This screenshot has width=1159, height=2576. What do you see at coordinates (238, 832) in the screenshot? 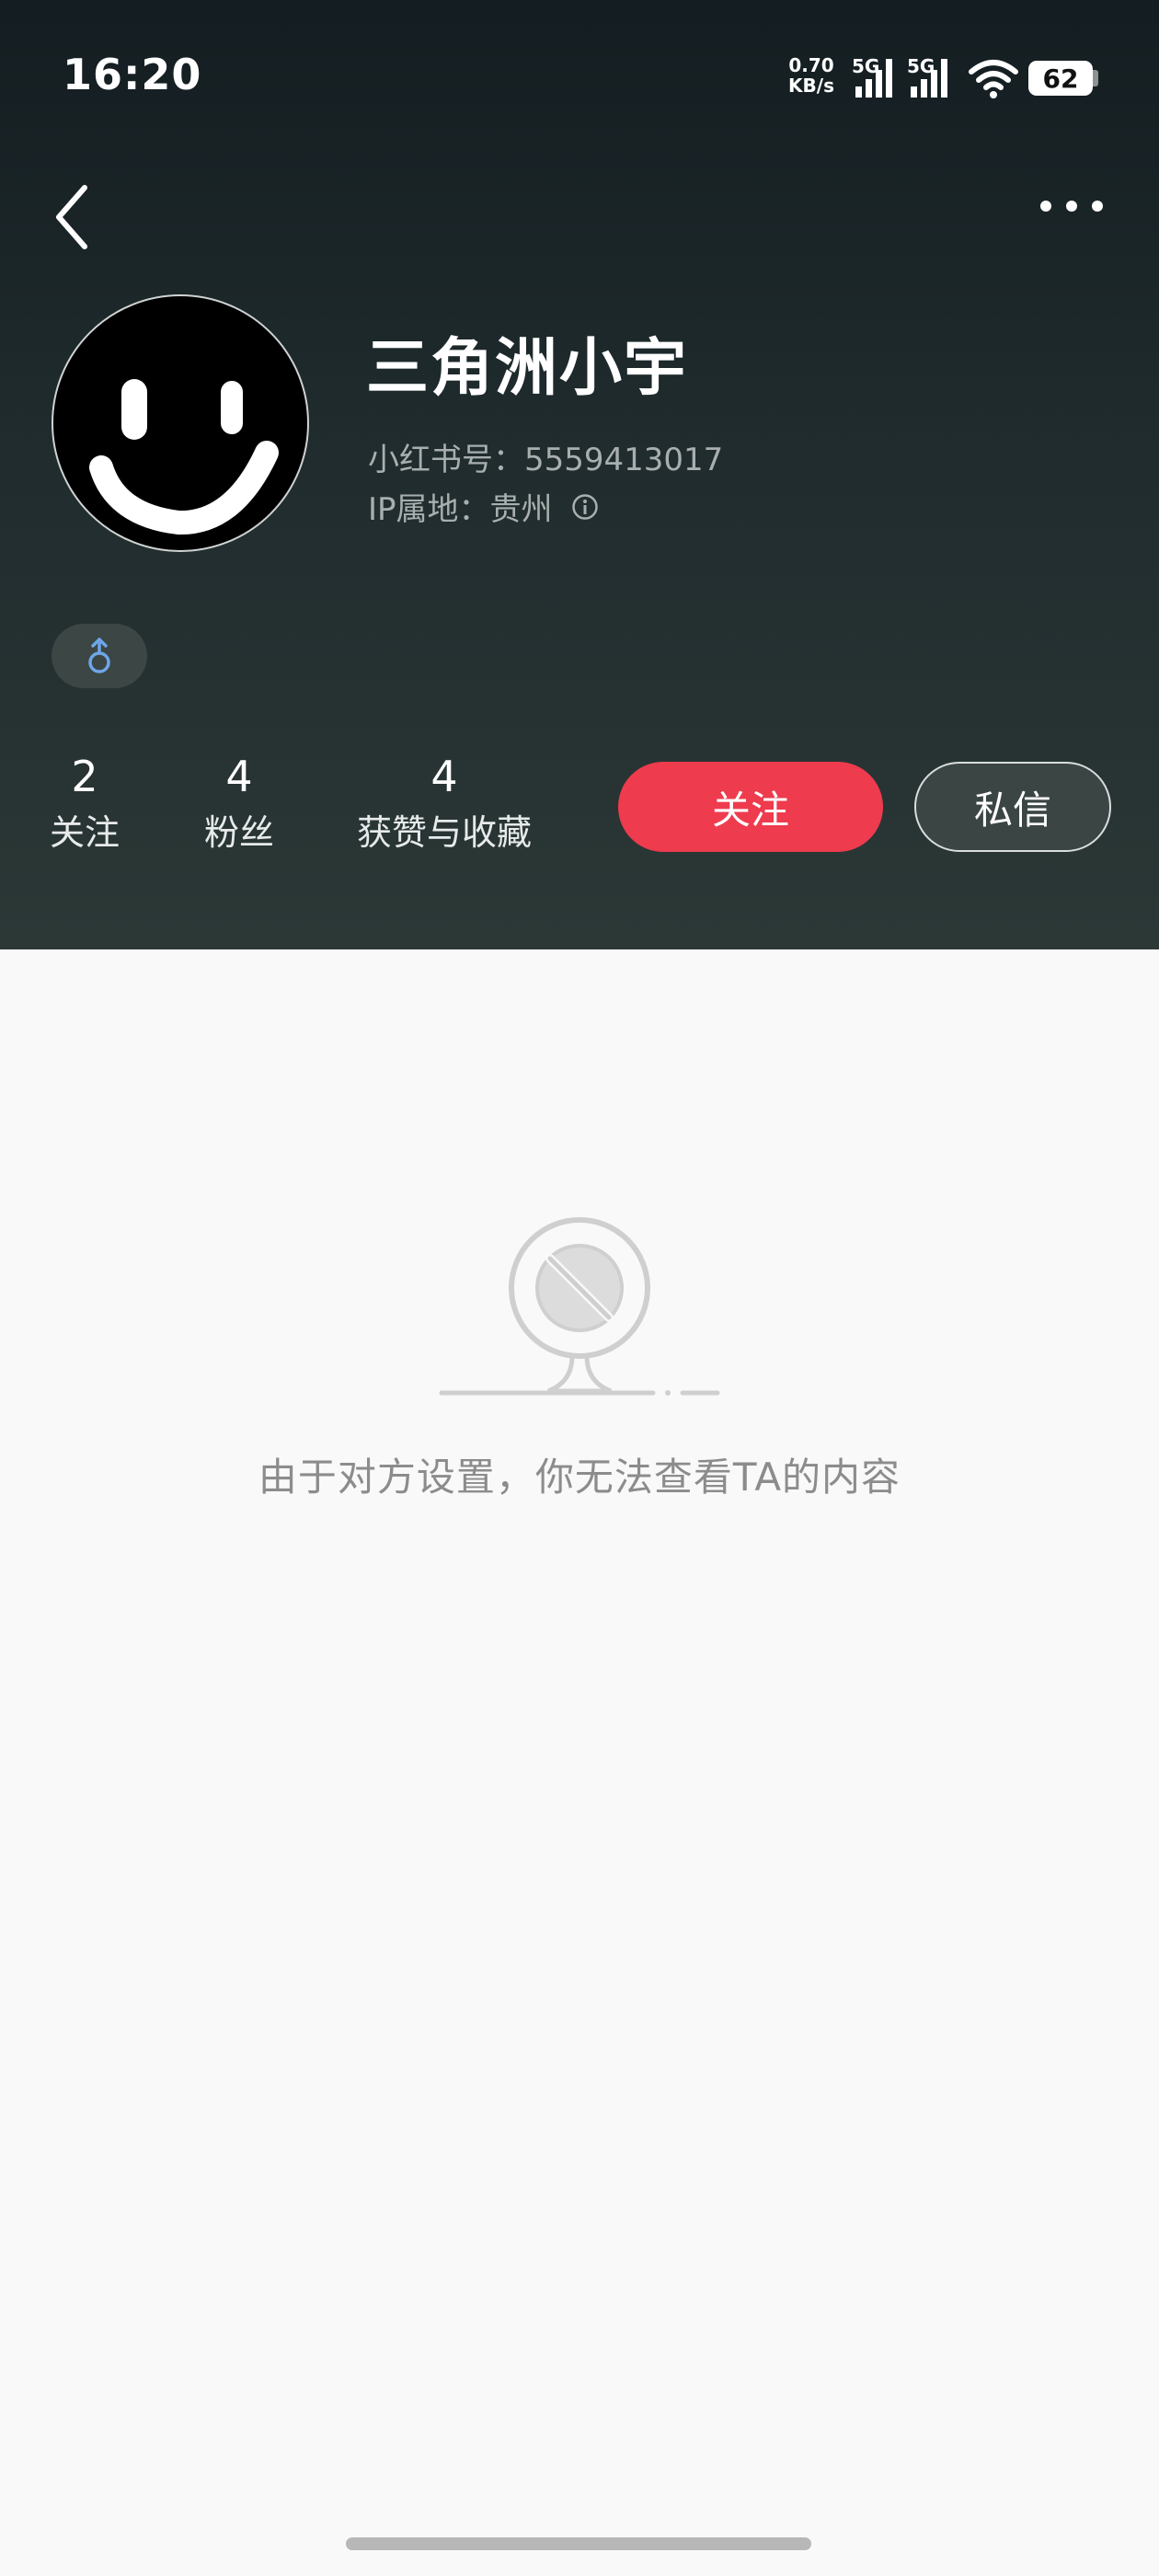
I see `stat-followers-label: 粉丝` at bounding box center [238, 832].